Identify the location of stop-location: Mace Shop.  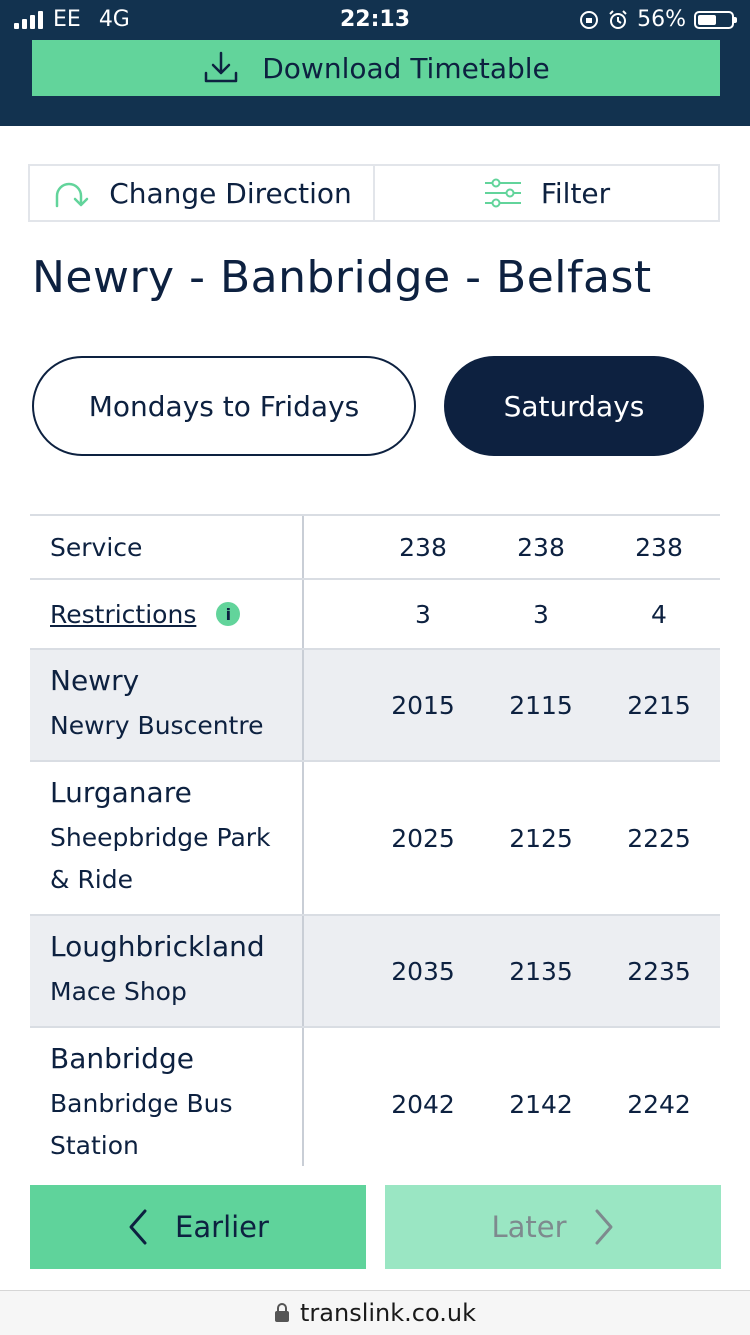
(118, 991).